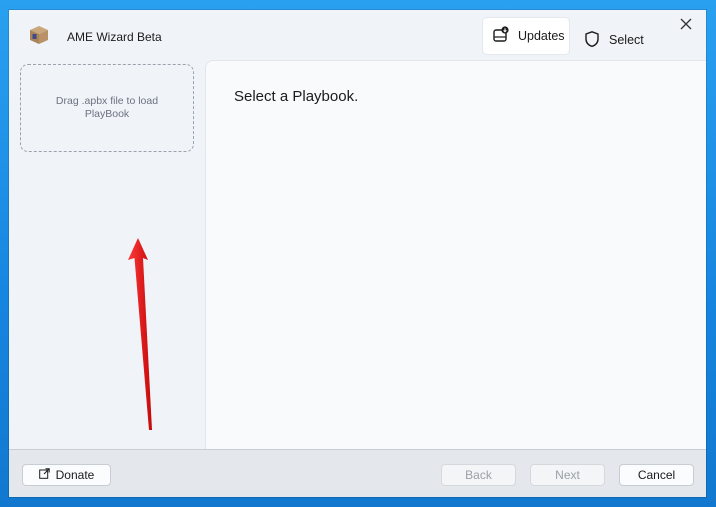 The image size is (716, 507). Describe the element at coordinates (357, 473) in the screenshot. I see `footer-bar: Donate Back Next Cancel` at that location.